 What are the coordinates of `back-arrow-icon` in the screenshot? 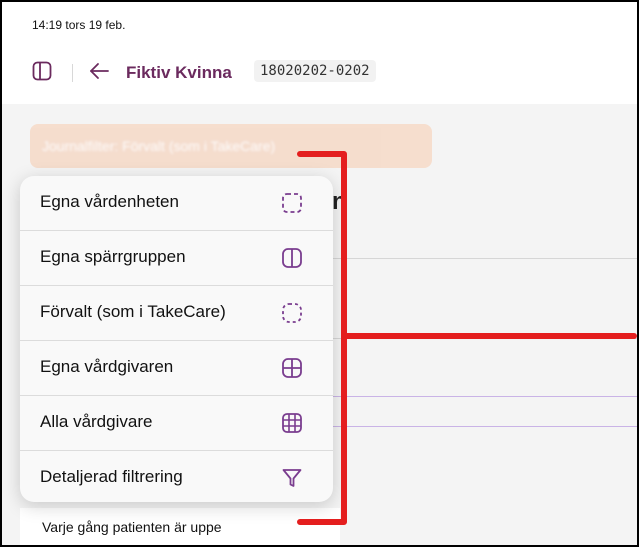 It's located at (99, 71).